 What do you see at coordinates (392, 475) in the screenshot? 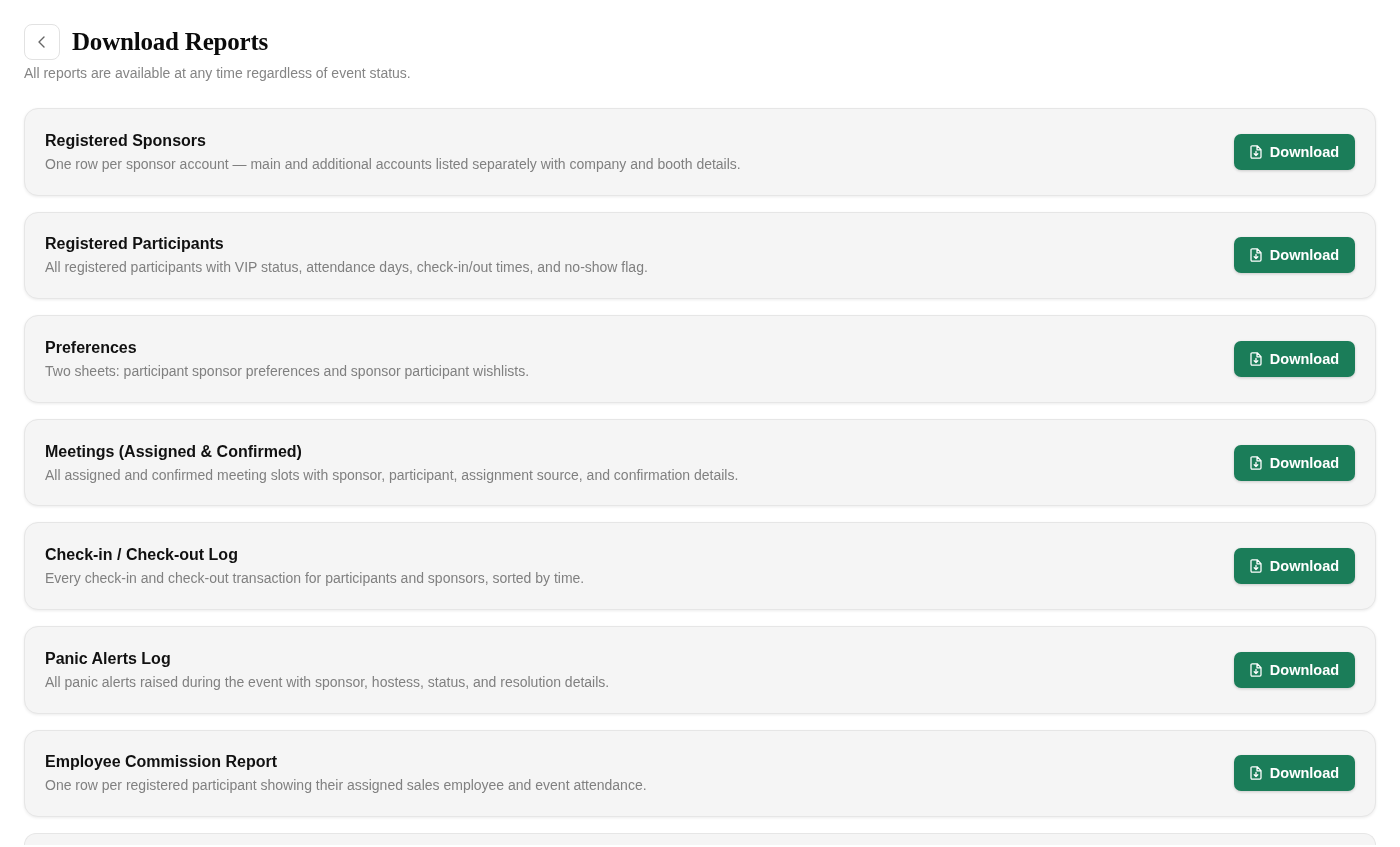
I see `report-description: All assigned and confirmed meeting slots with sponsor, participant, assignment source, and confirmation details.` at bounding box center [392, 475].